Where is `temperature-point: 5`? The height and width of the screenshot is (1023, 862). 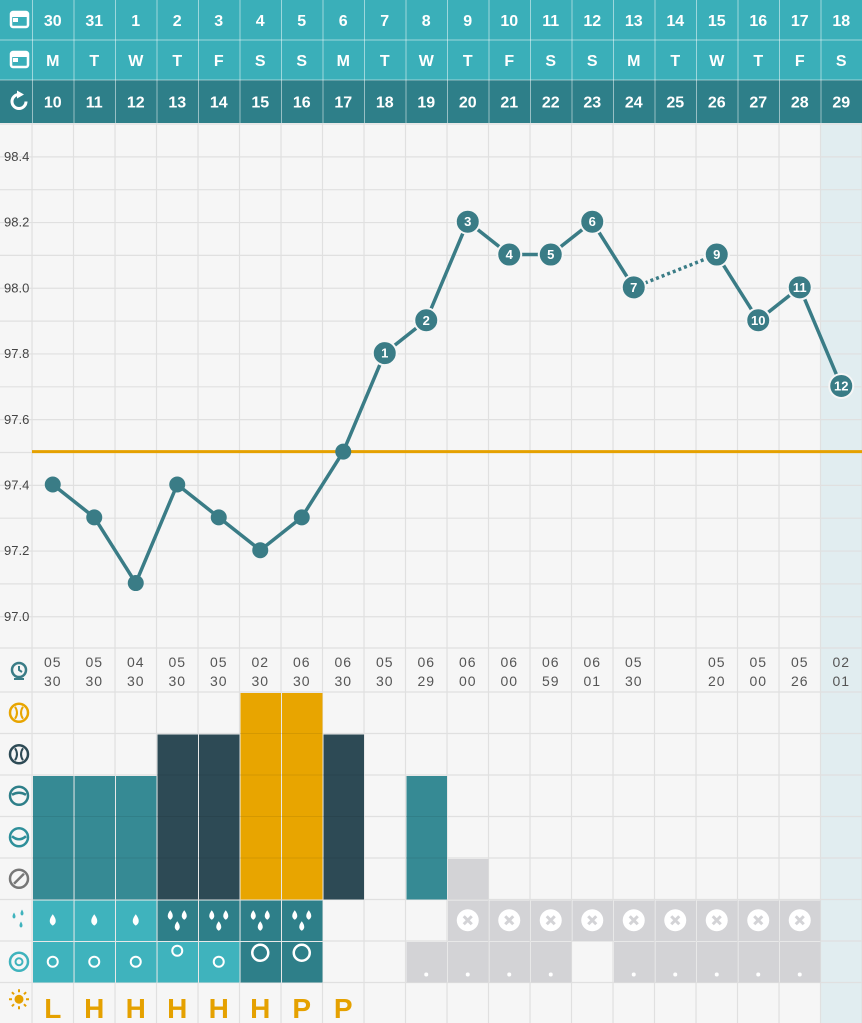
temperature-point: 5 is located at coordinates (550, 254).